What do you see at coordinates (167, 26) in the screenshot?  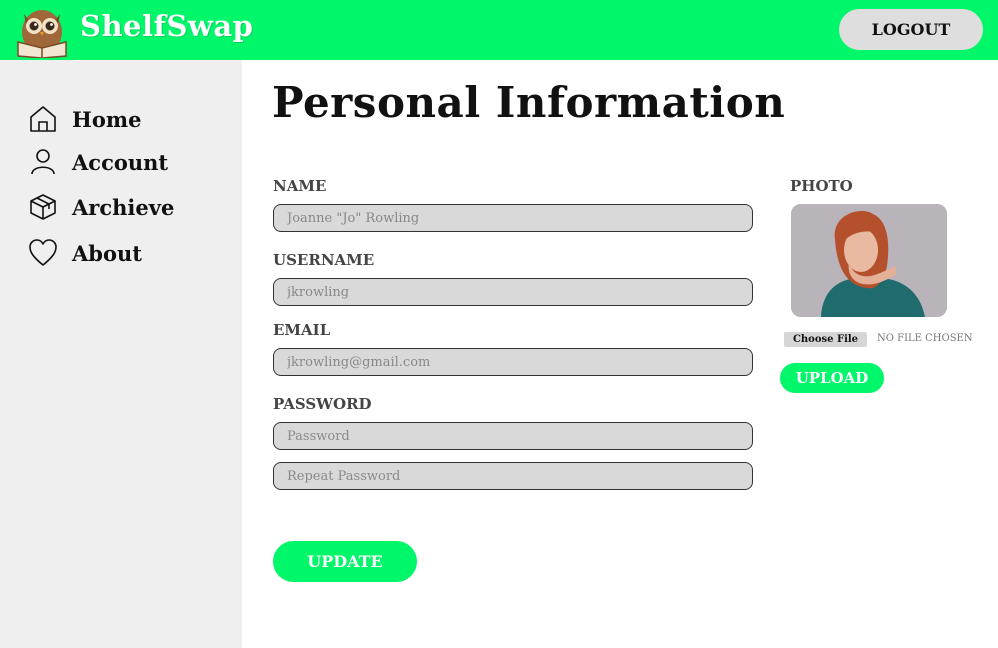 I see `app-title: ShelfSwap` at bounding box center [167, 26].